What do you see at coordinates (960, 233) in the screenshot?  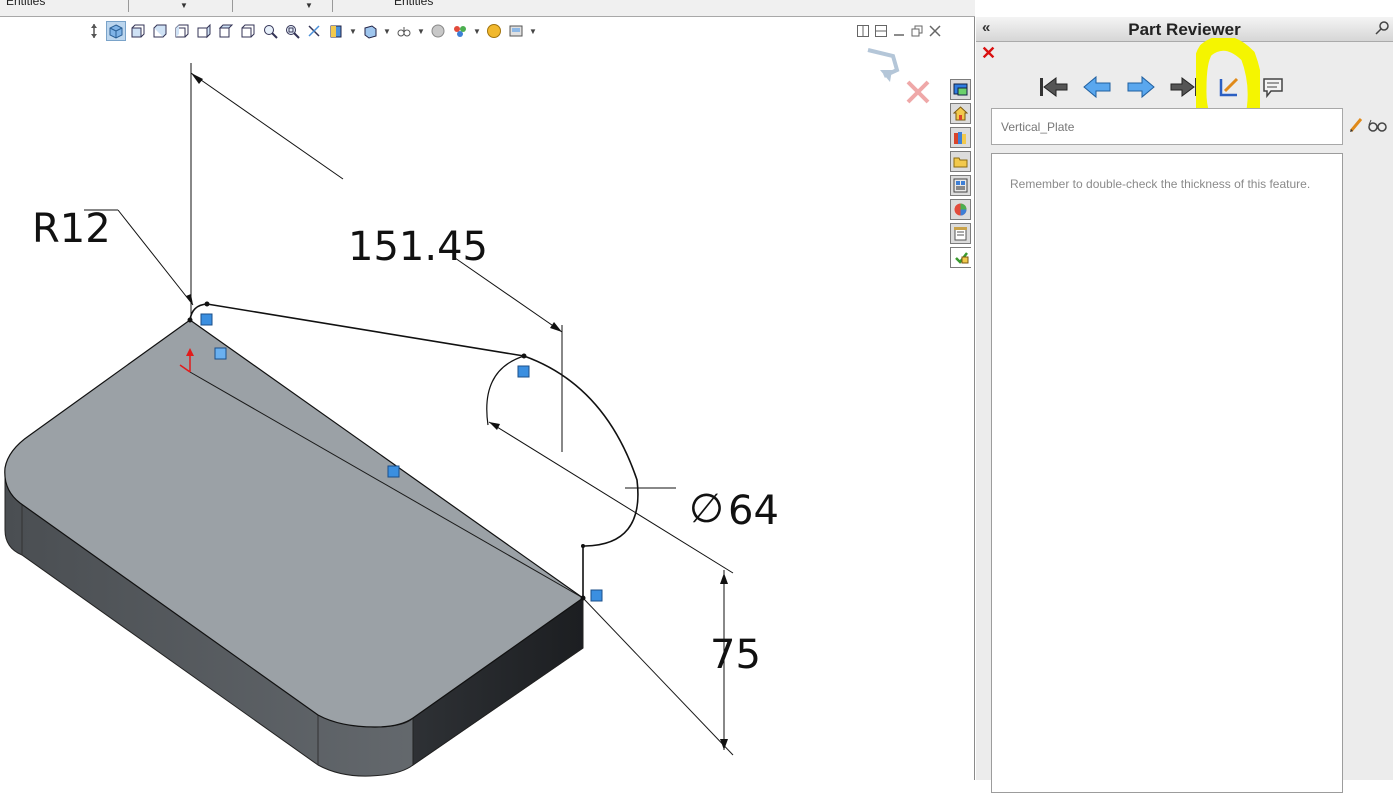 I see `custom-properties-icon` at bounding box center [960, 233].